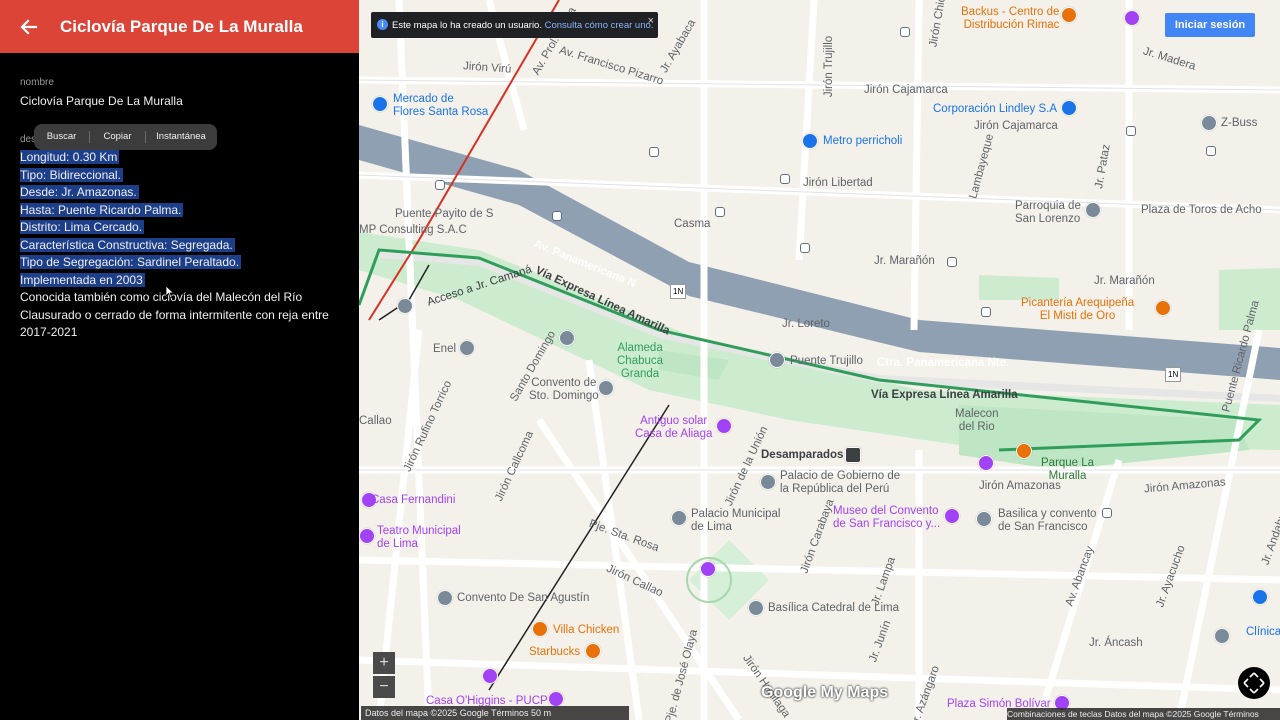 This screenshot has width=1280, height=720. What do you see at coordinates (384, 687) in the screenshot?
I see `zoom-out-button: −` at bounding box center [384, 687].